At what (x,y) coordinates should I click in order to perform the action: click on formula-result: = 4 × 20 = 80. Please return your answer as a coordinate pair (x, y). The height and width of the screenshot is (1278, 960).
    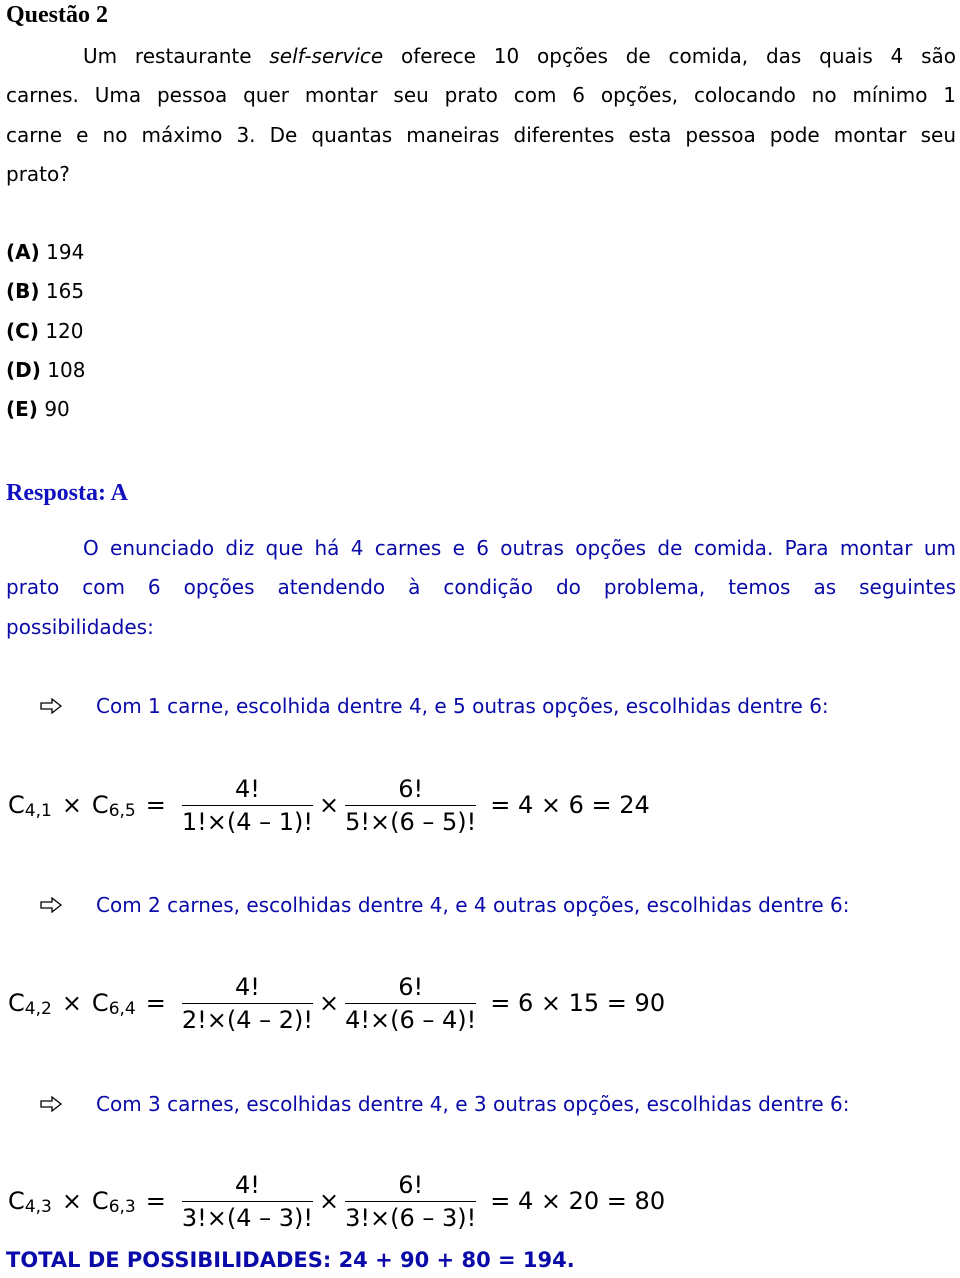
    Looking at the image, I should click on (578, 1201).